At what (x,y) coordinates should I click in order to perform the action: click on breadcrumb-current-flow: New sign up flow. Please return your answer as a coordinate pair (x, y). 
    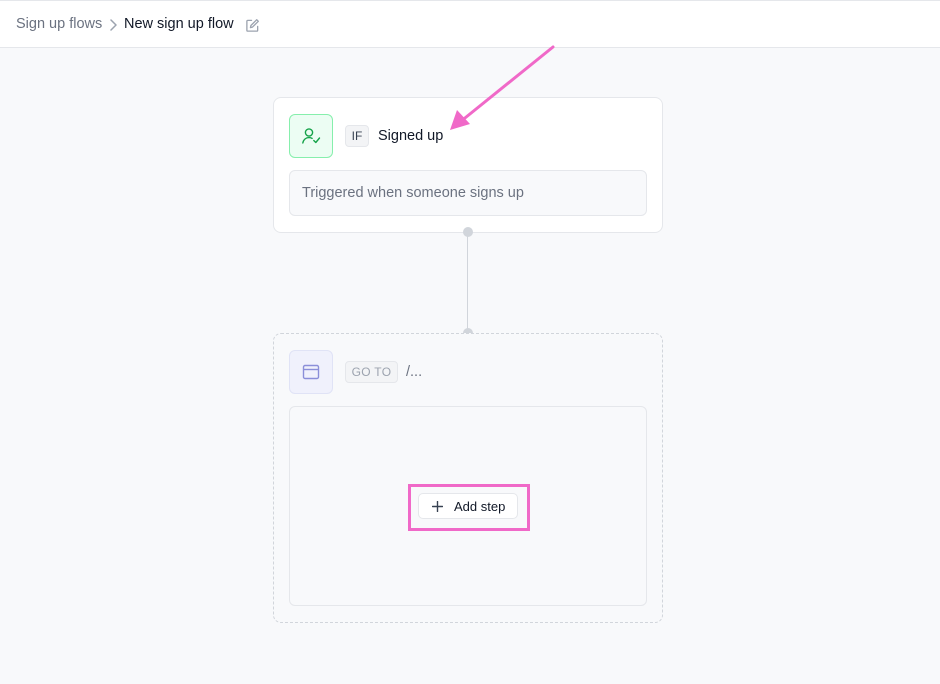
    Looking at the image, I should click on (179, 24).